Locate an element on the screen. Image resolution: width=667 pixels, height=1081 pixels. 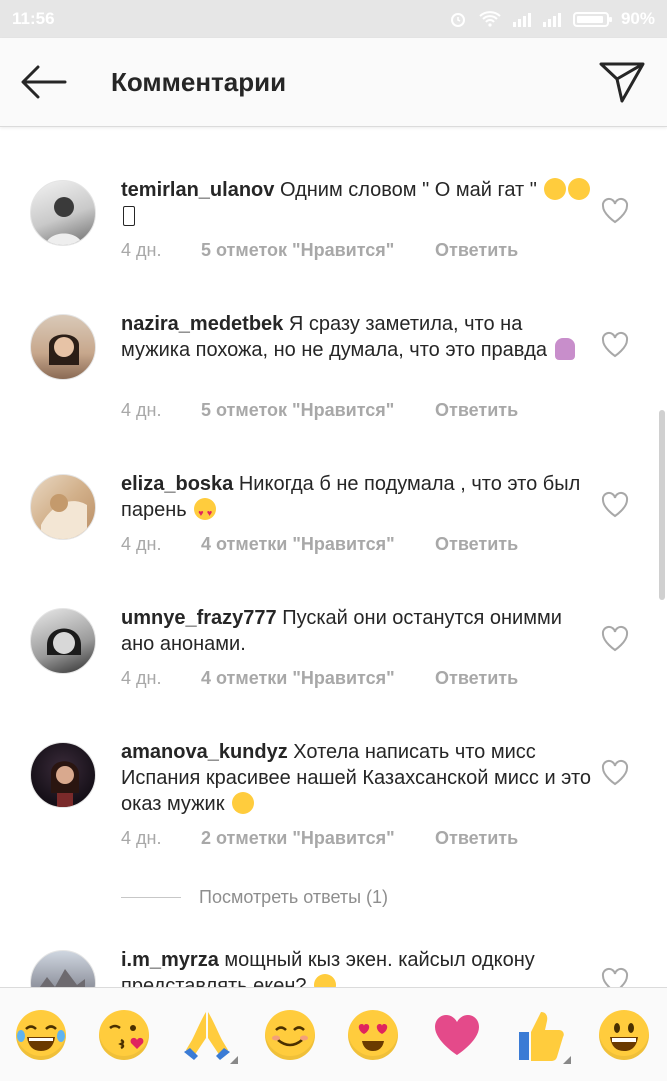
pink-heart-shape is located at coordinates (457, 1035).